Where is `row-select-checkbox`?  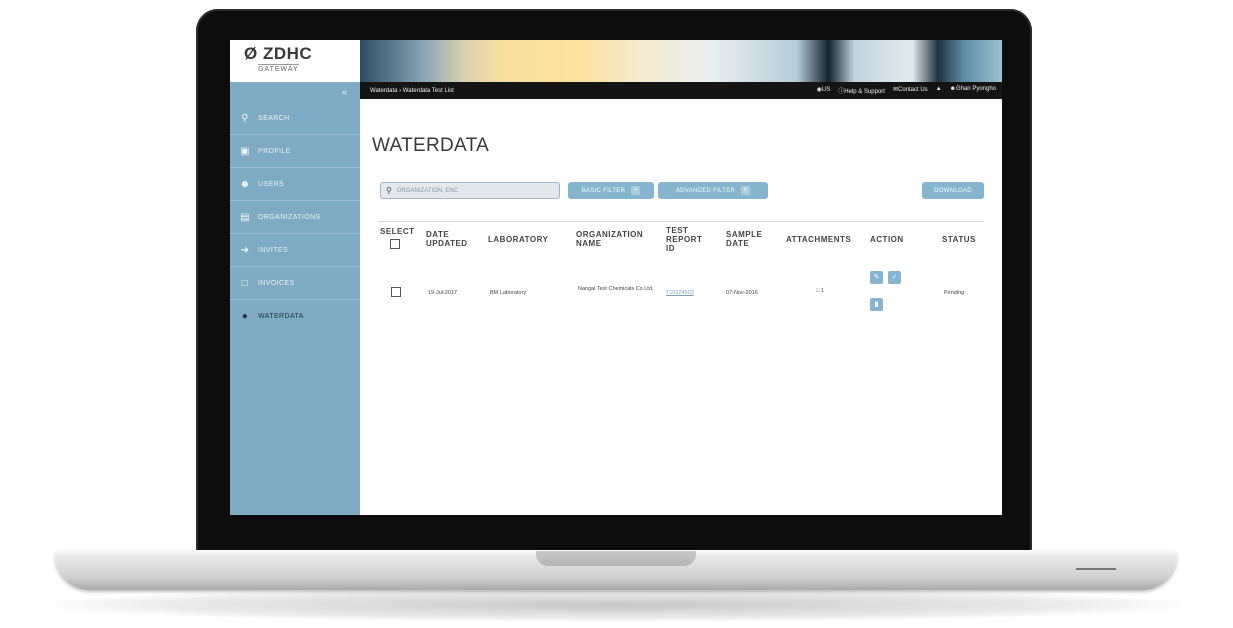
row-select-checkbox is located at coordinates (396, 292).